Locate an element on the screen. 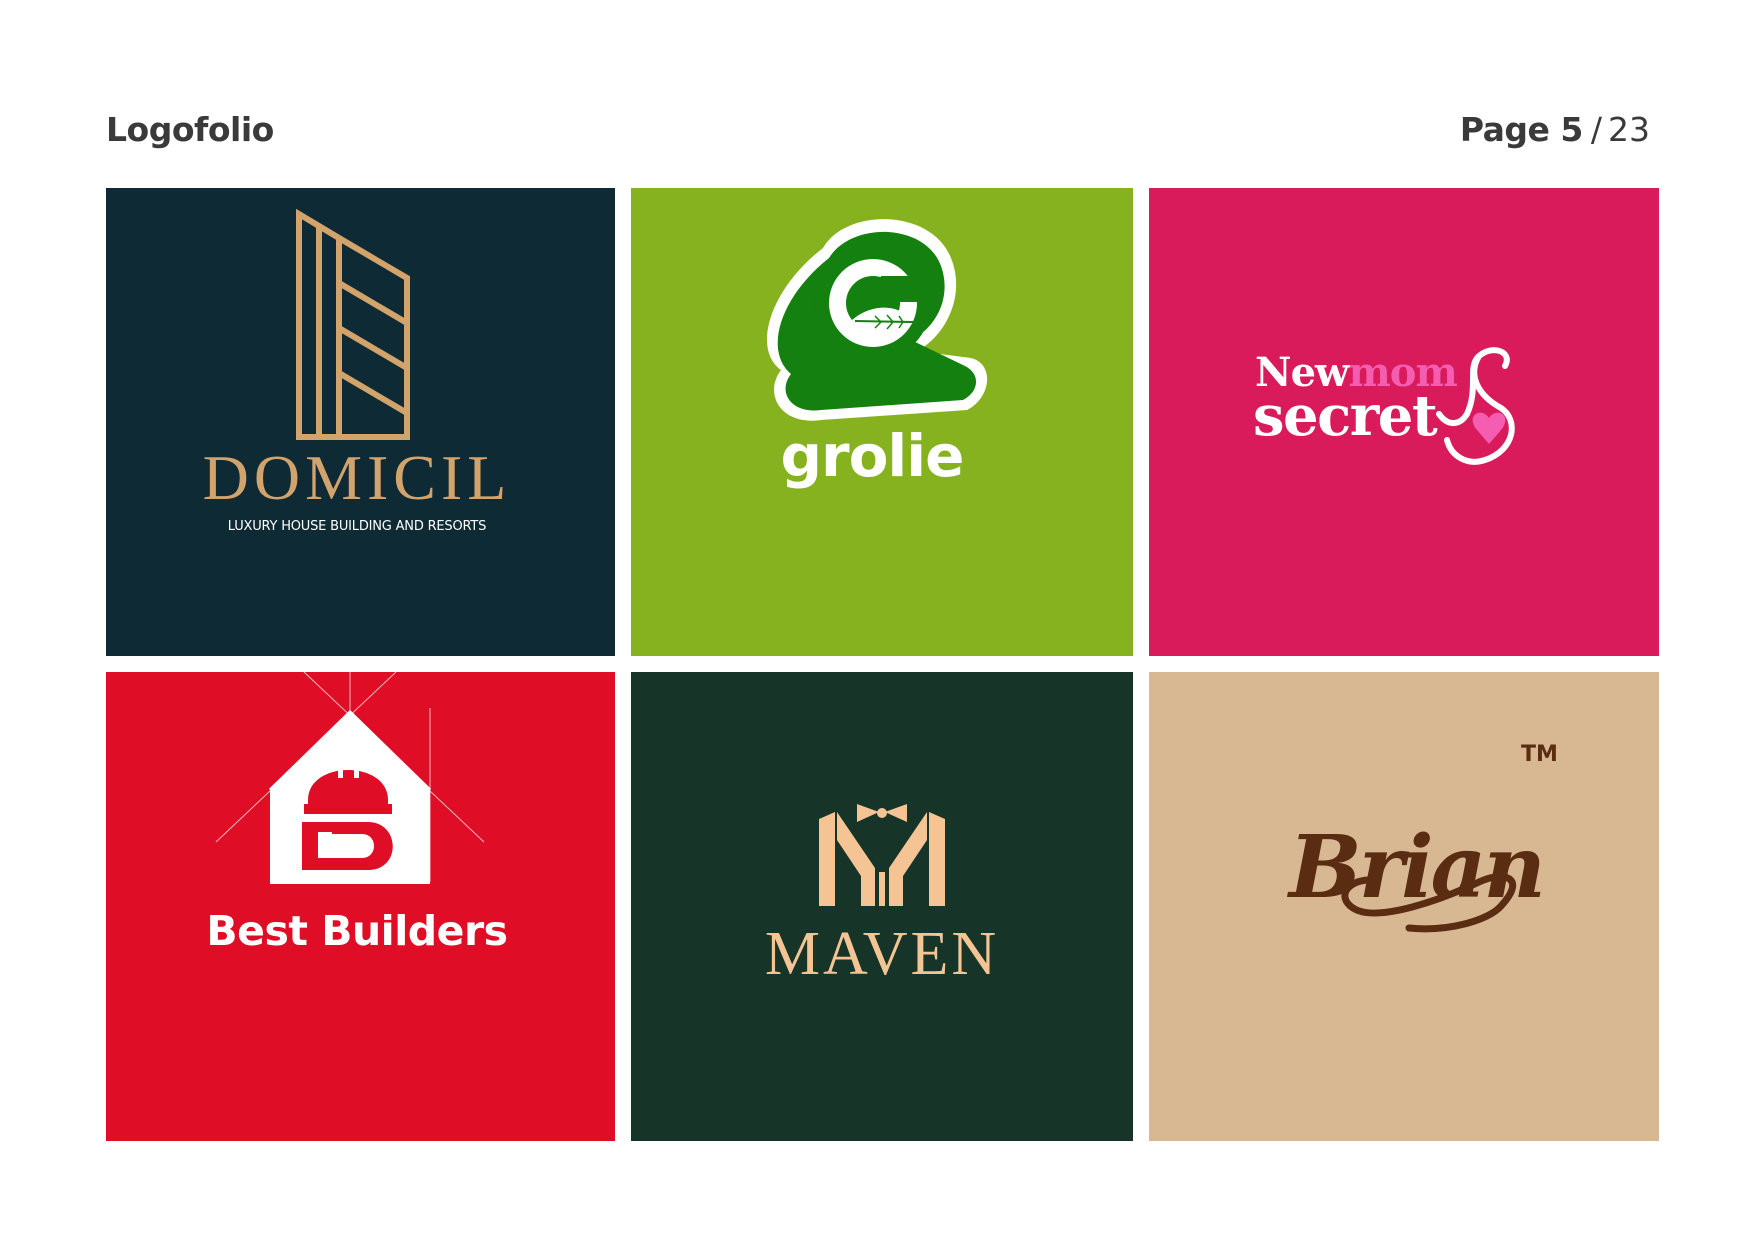 This screenshot has width=1755, height=1241. logo-domicil-name: DOMICIL is located at coordinates (357, 477).